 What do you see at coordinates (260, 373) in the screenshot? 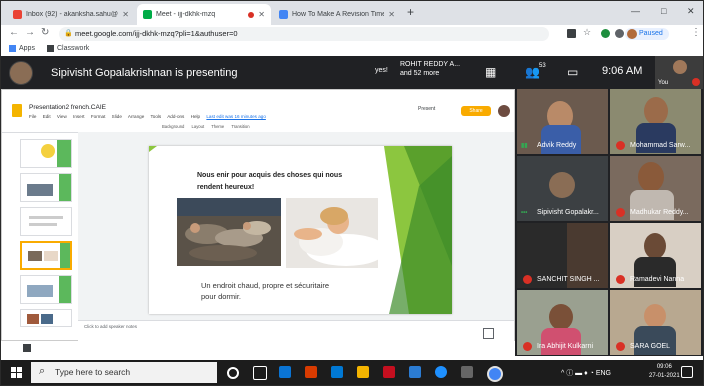
I see `task-view-icon` at bounding box center [260, 373].